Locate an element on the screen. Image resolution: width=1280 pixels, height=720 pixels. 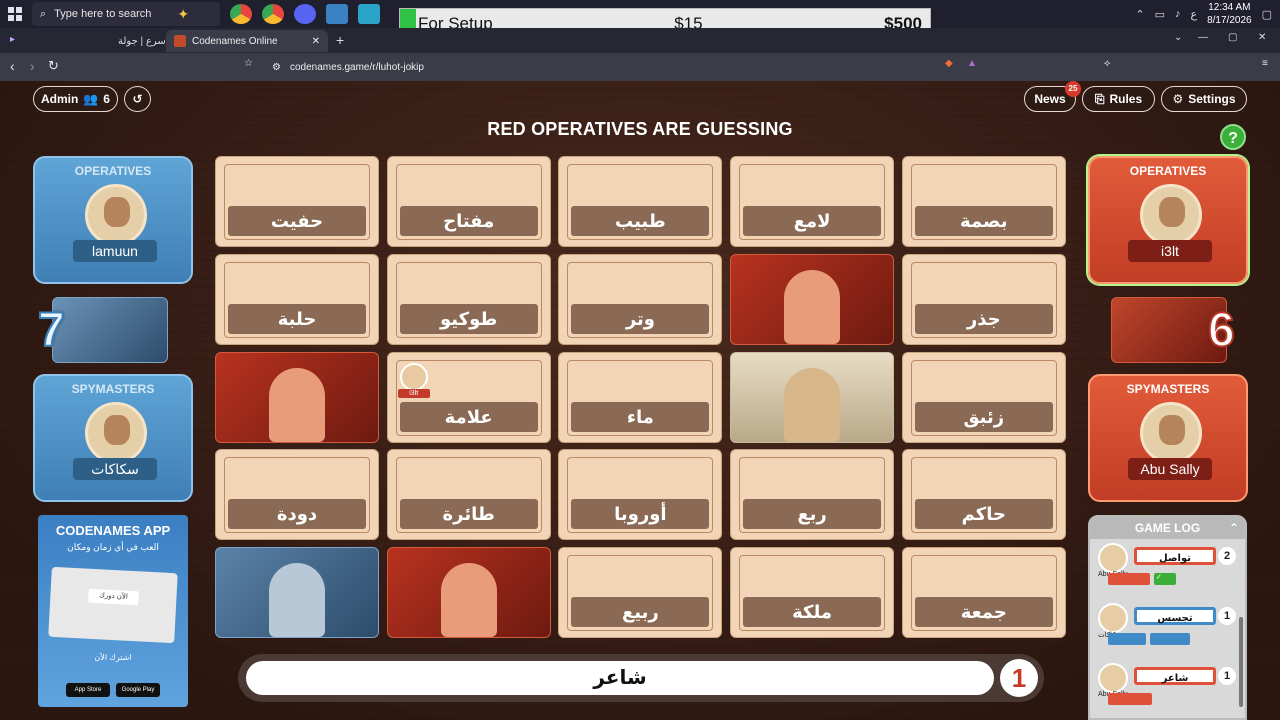
brave-shield-icon: ◆ is located at coordinates (949, 63).